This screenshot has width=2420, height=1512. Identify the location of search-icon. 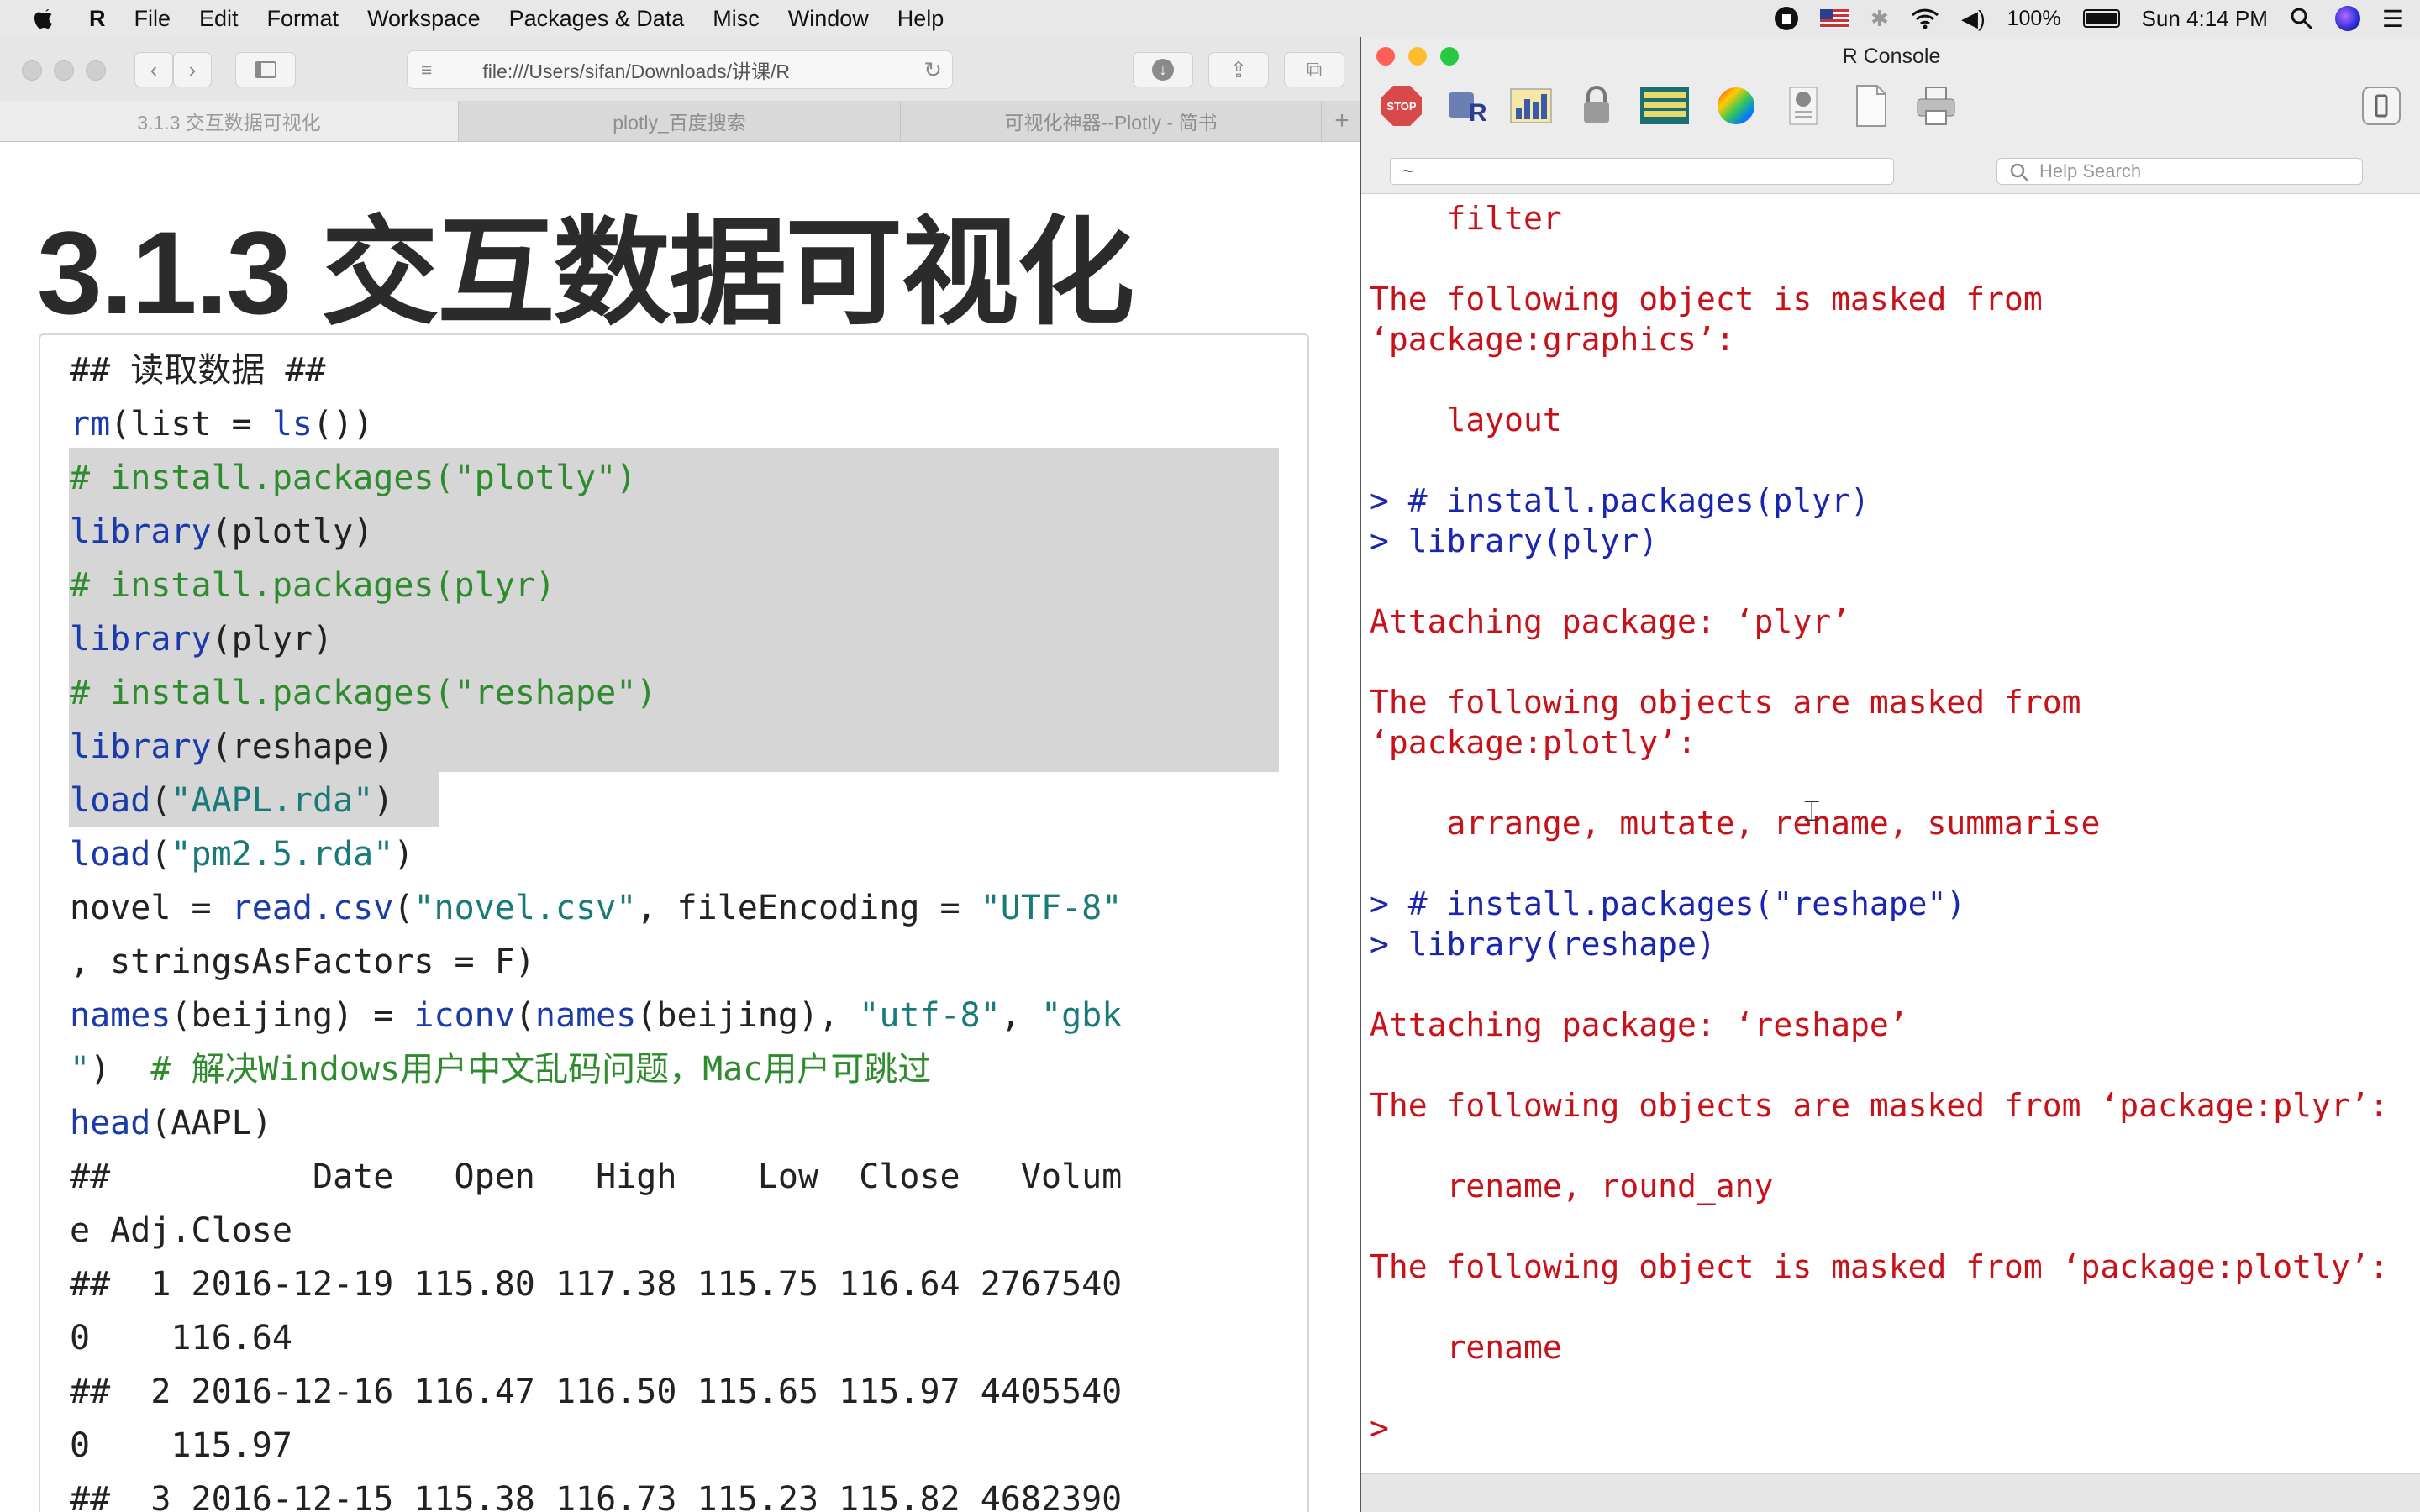
(2019, 172).